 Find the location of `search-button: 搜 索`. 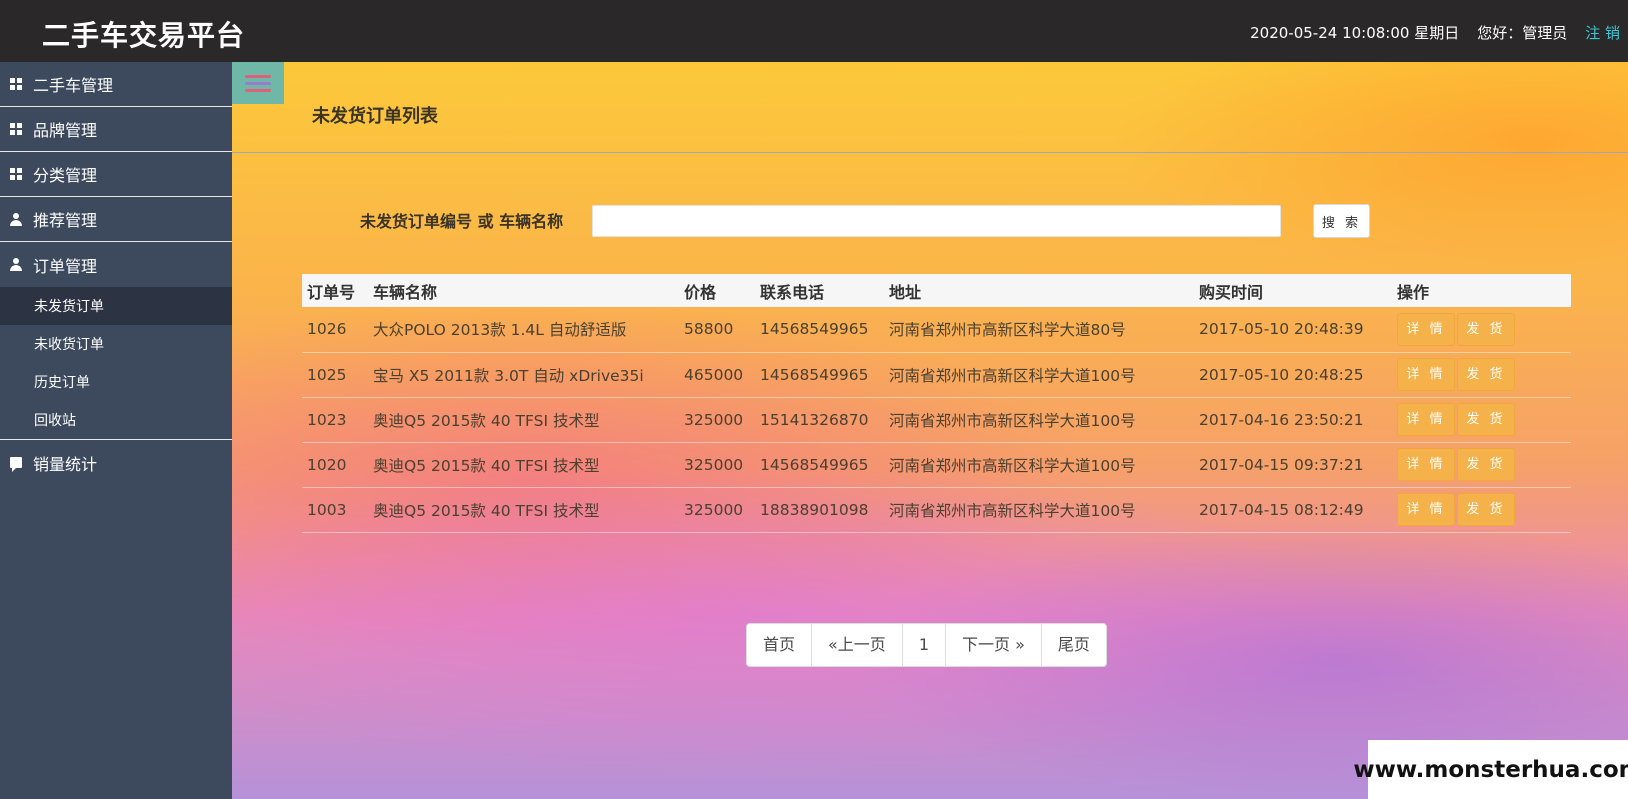

search-button: 搜 索 is located at coordinates (1341, 221).